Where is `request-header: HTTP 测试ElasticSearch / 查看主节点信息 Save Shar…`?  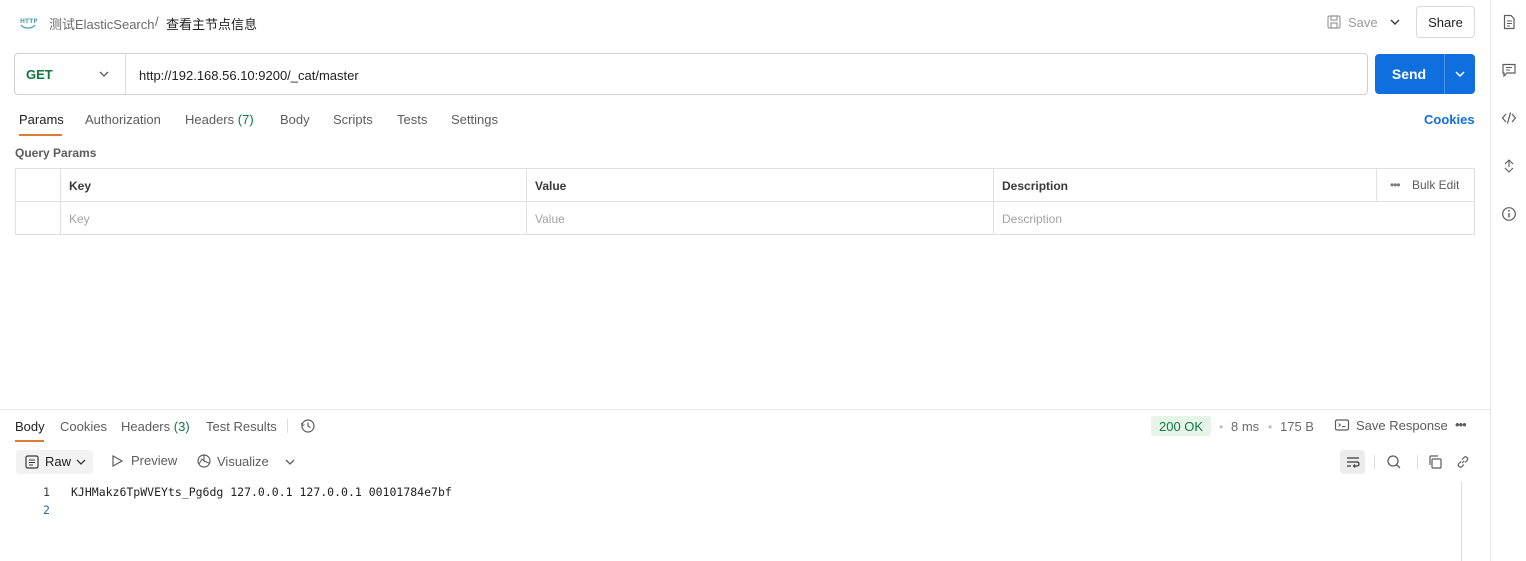 request-header: HTTP 测试ElasticSearch / 查看主节点信息 Save Shar… is located at coordinates (745, 22).